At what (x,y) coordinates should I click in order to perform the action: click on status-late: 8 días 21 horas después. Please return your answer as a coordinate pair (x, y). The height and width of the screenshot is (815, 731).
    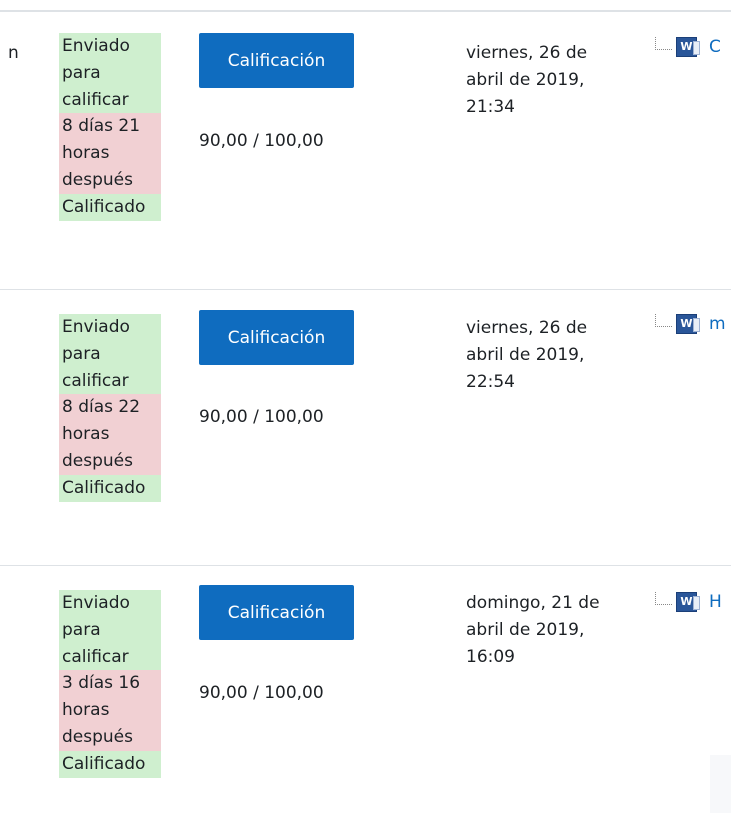
    Looking at the image, I should click on (110, 153).